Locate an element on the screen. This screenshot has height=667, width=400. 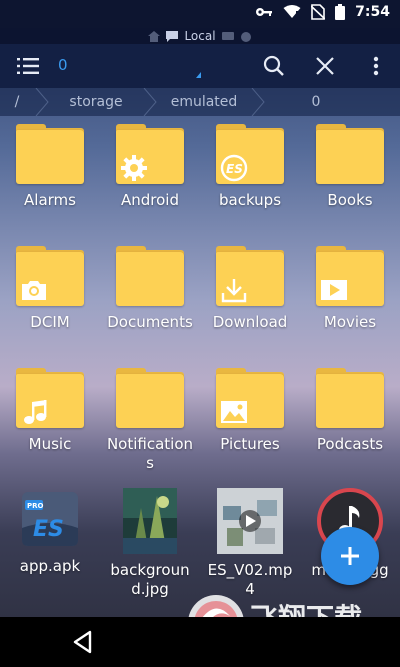
menu-icon is located at coordinates (28, 66).